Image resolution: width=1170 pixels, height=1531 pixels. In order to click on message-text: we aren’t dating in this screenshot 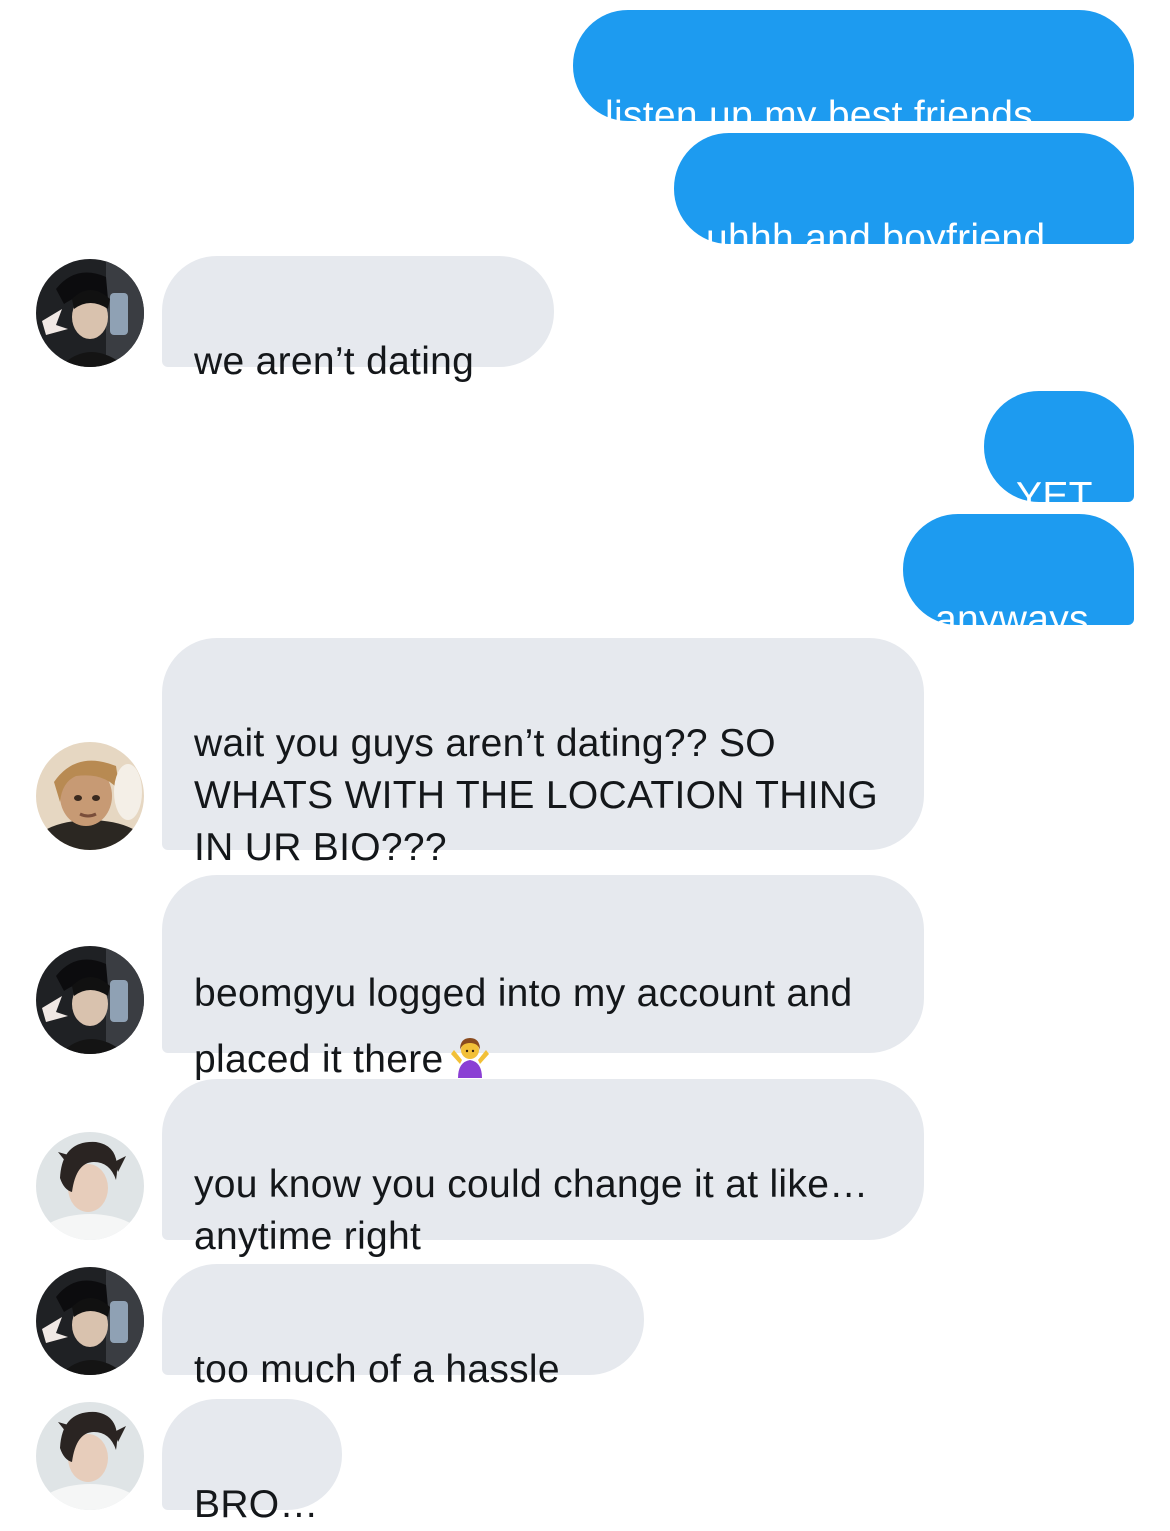, I will do `click(334, 361)`.